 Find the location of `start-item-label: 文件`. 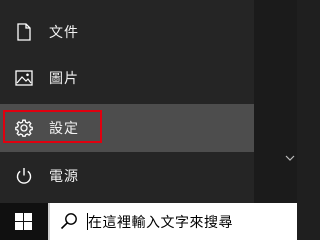

start-item-label: 文件 is located at coordinates (64, 33).